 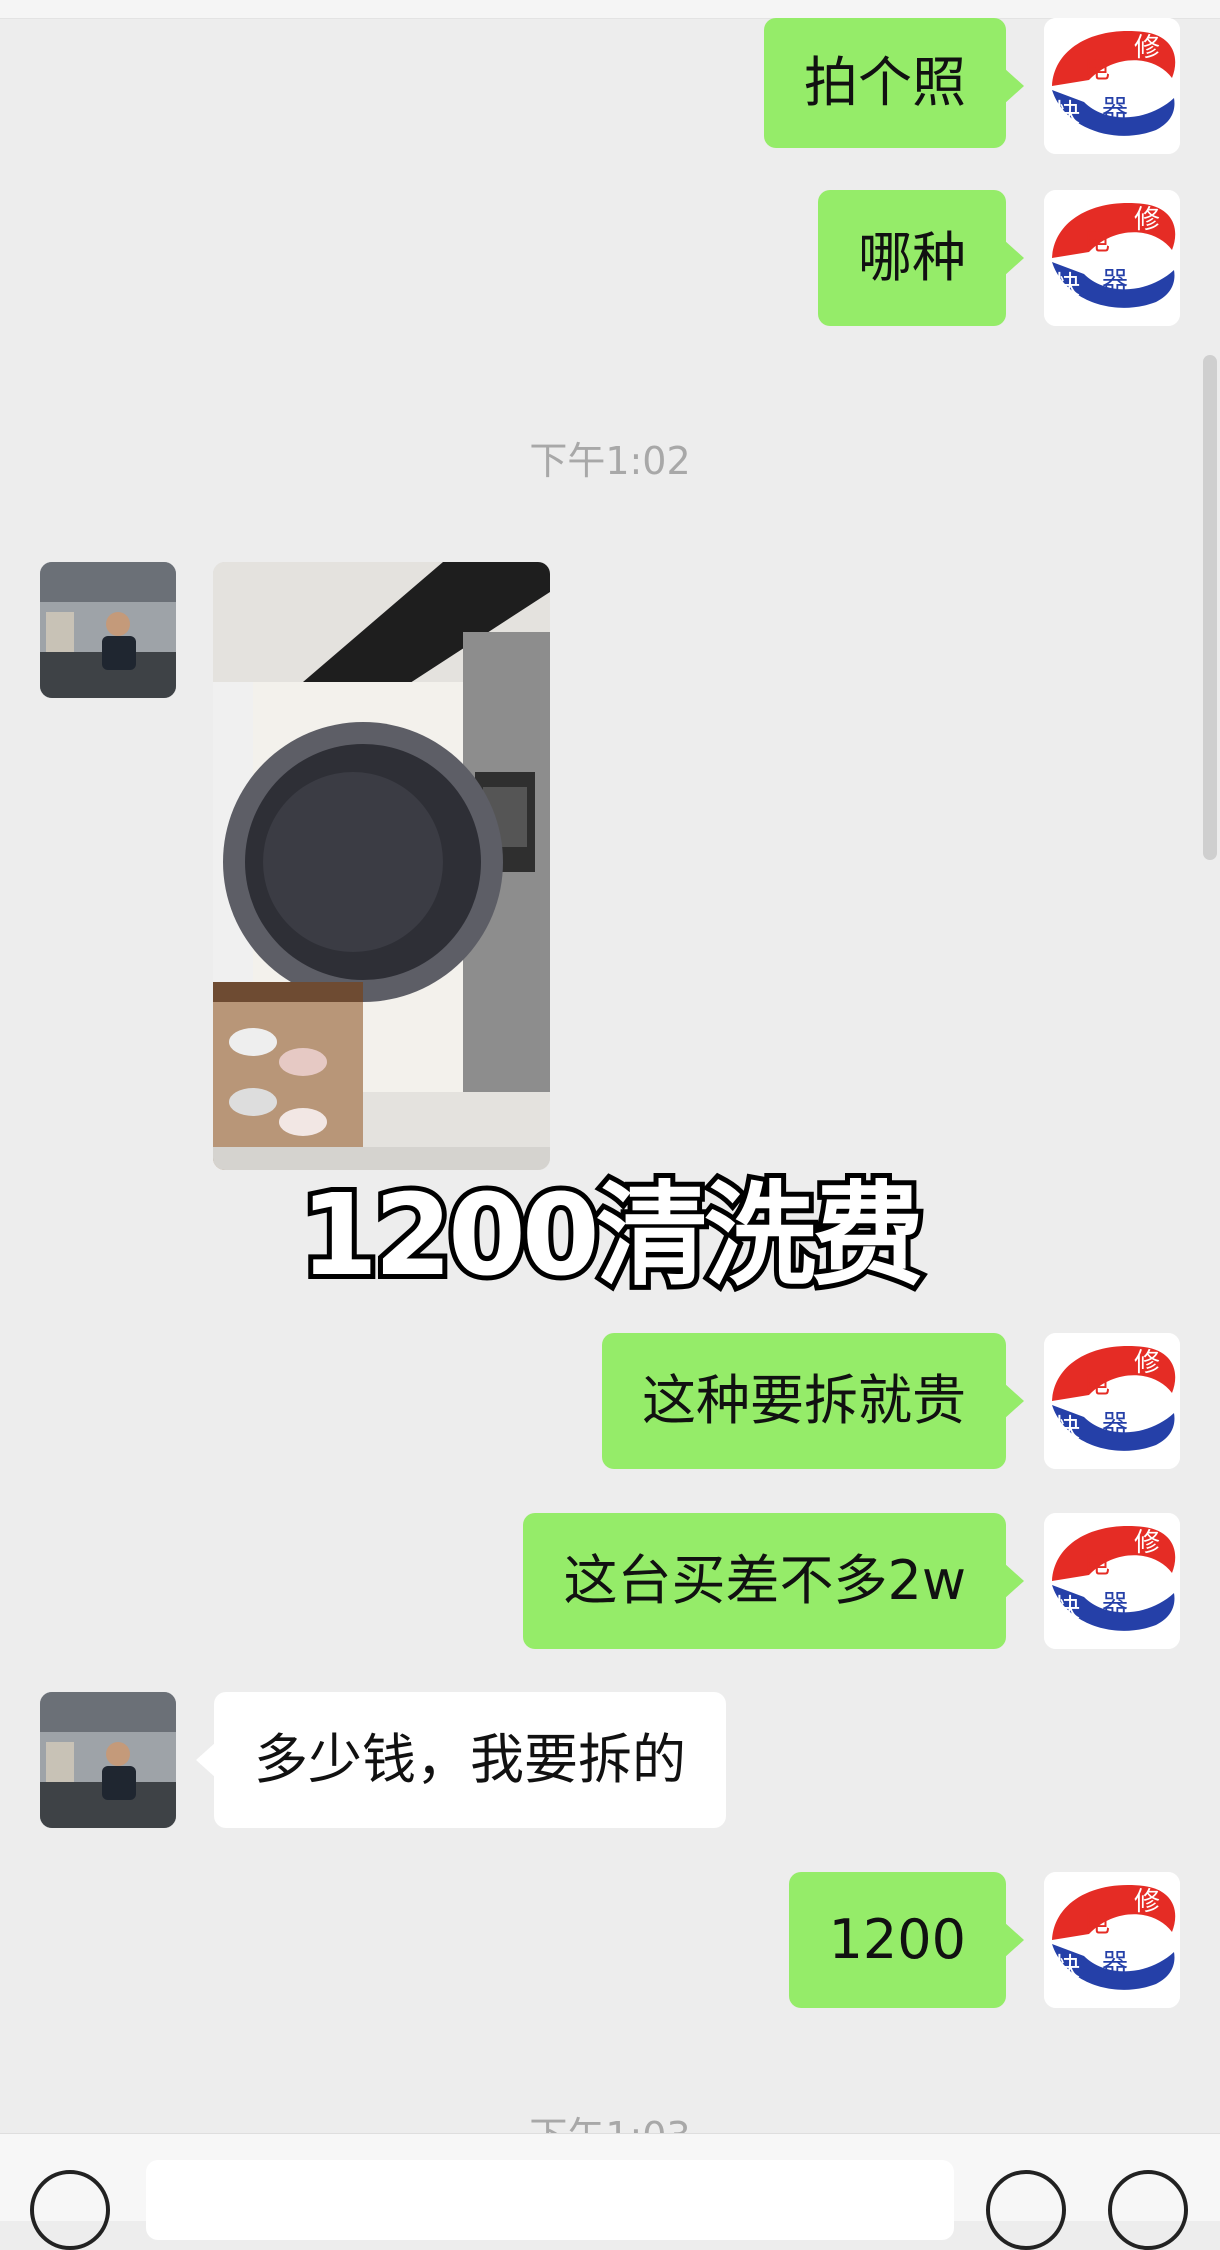 What do you see at coordinates (1148, 2210) in the screenshot?
I see `plus-icon` at bounding box center [1148, 2210].